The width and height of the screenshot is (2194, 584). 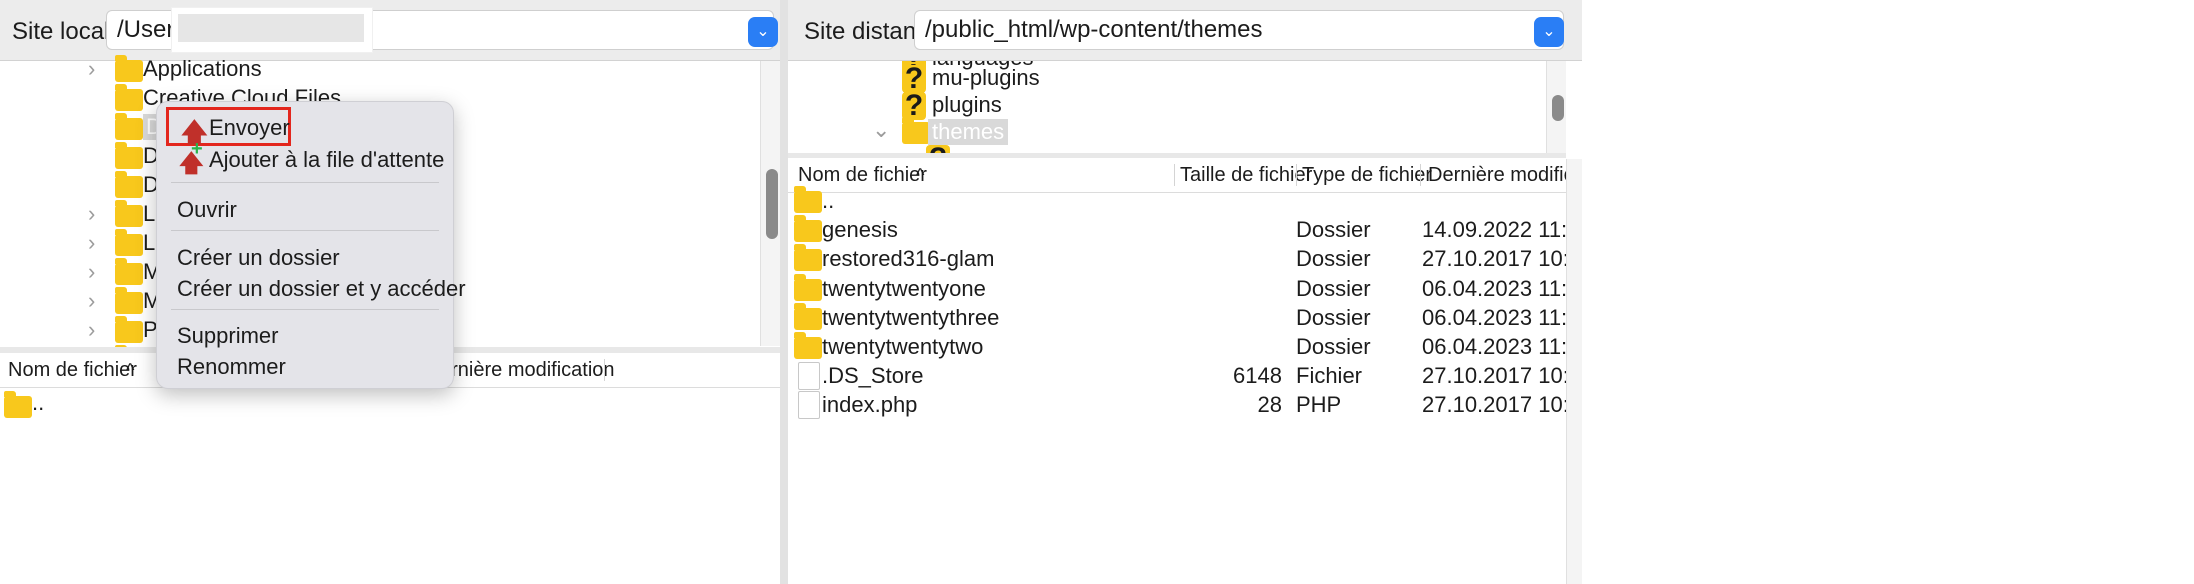 I want to click on local-col-modified: ernière modification, so click(x=527, y=370).